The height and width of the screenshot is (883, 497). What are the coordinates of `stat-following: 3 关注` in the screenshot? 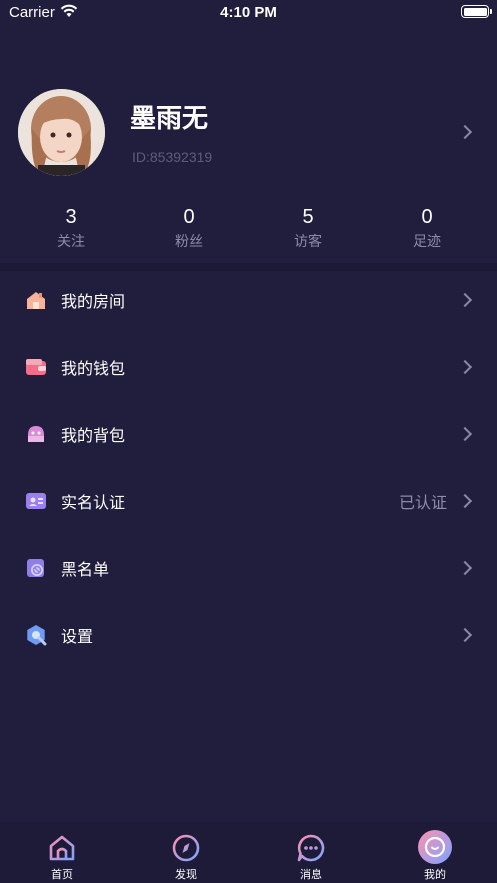 It's located at (71, 228).